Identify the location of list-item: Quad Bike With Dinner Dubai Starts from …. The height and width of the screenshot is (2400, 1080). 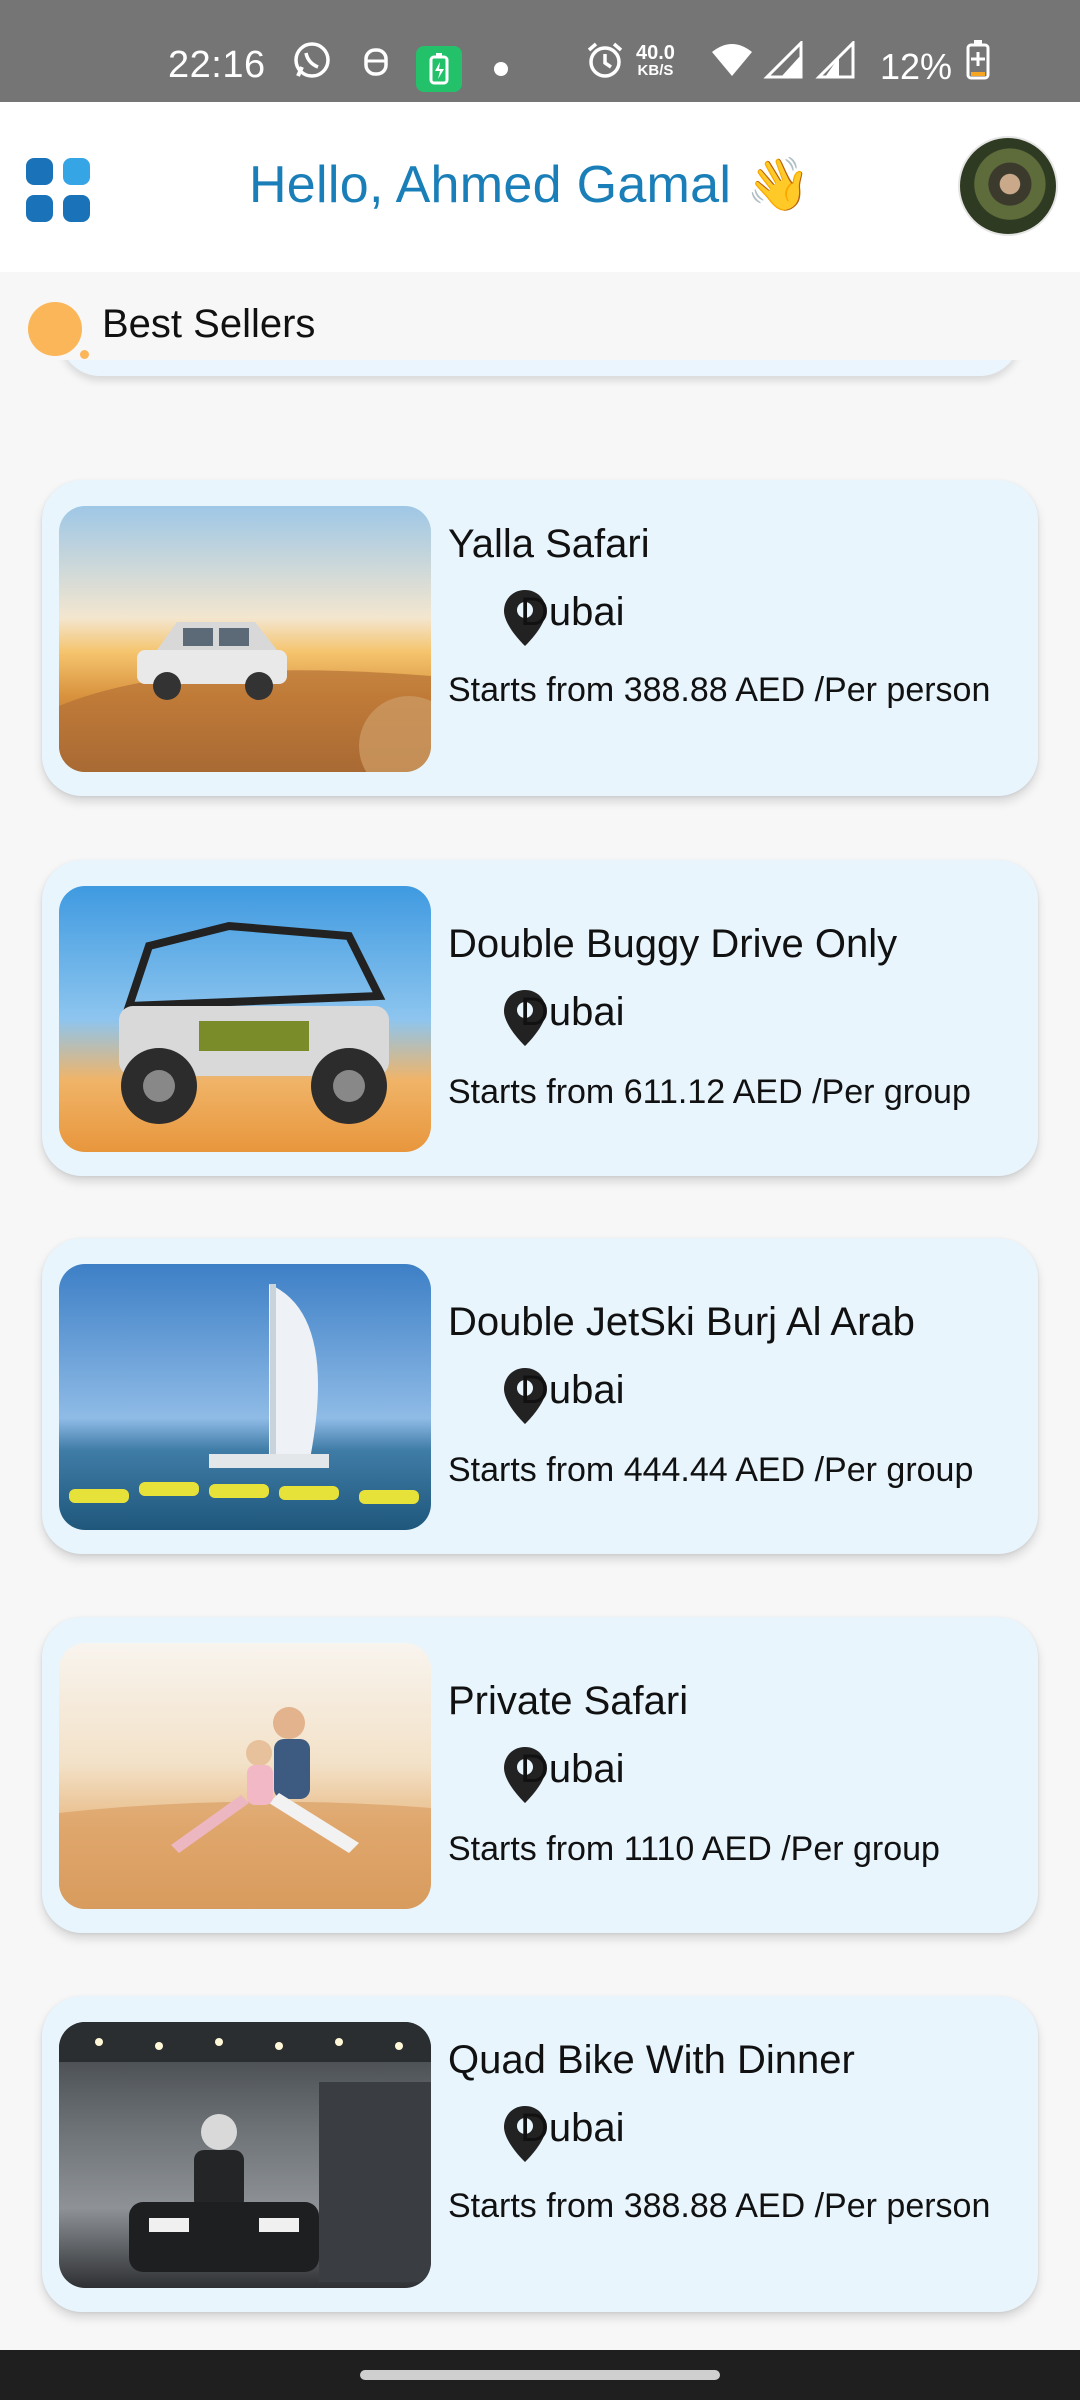
(540, 2154).